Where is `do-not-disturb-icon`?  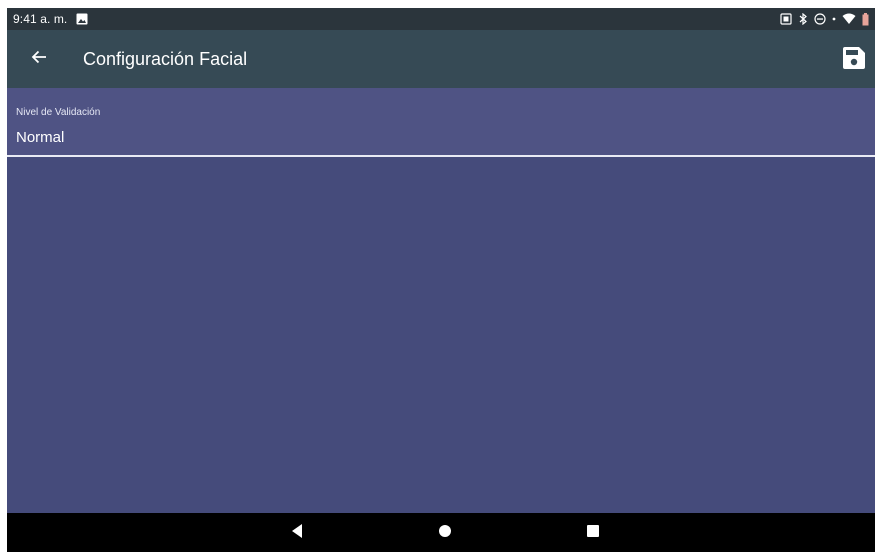
do-not-disturb-icon is located at coordinates (820, 19).